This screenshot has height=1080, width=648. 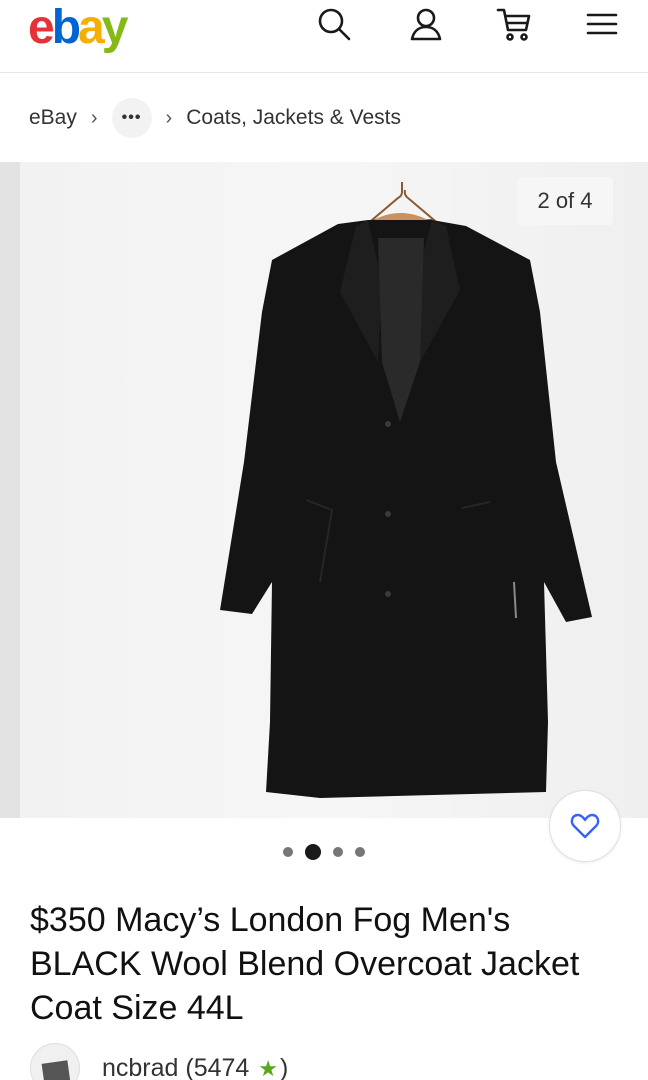 What do you see at coordinates (293, 118) in the screenshot?
I see `breadcrumb-category-link: Coats, Jackets & Vests` at bounding box center [293, 118].